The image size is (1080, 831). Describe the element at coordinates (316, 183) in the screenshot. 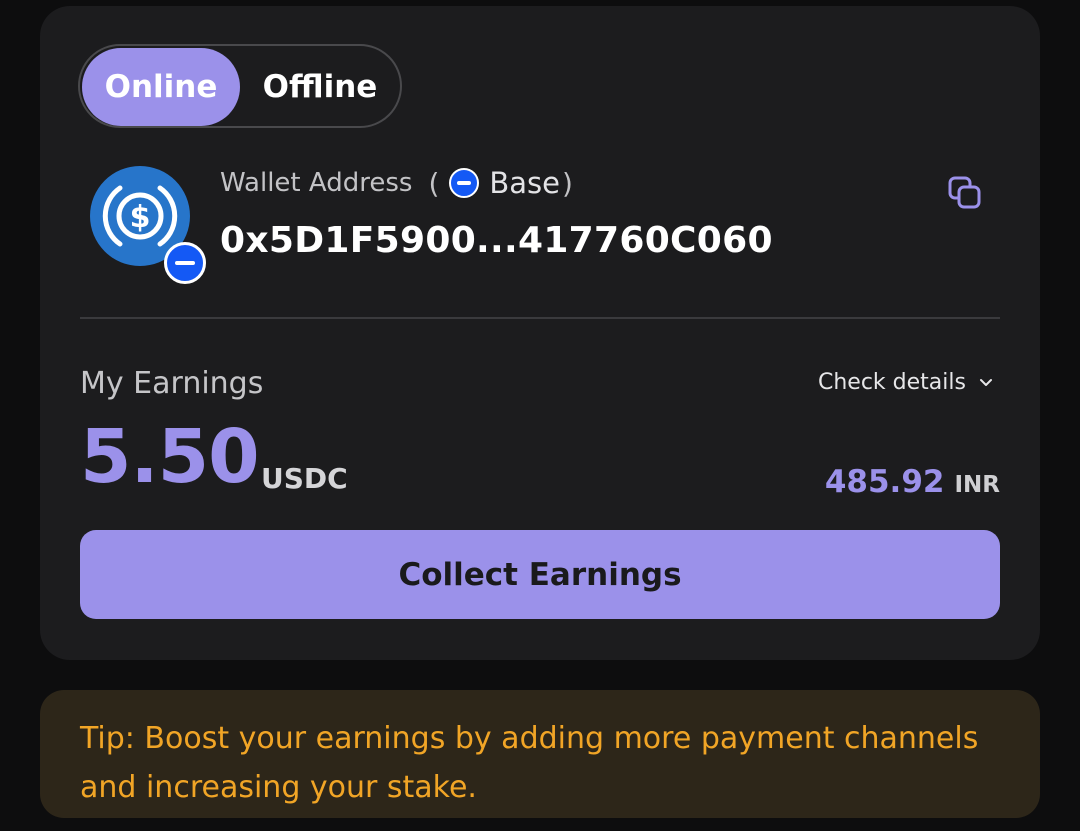

I see `wallet-address-label: Wallet Address` at that location.